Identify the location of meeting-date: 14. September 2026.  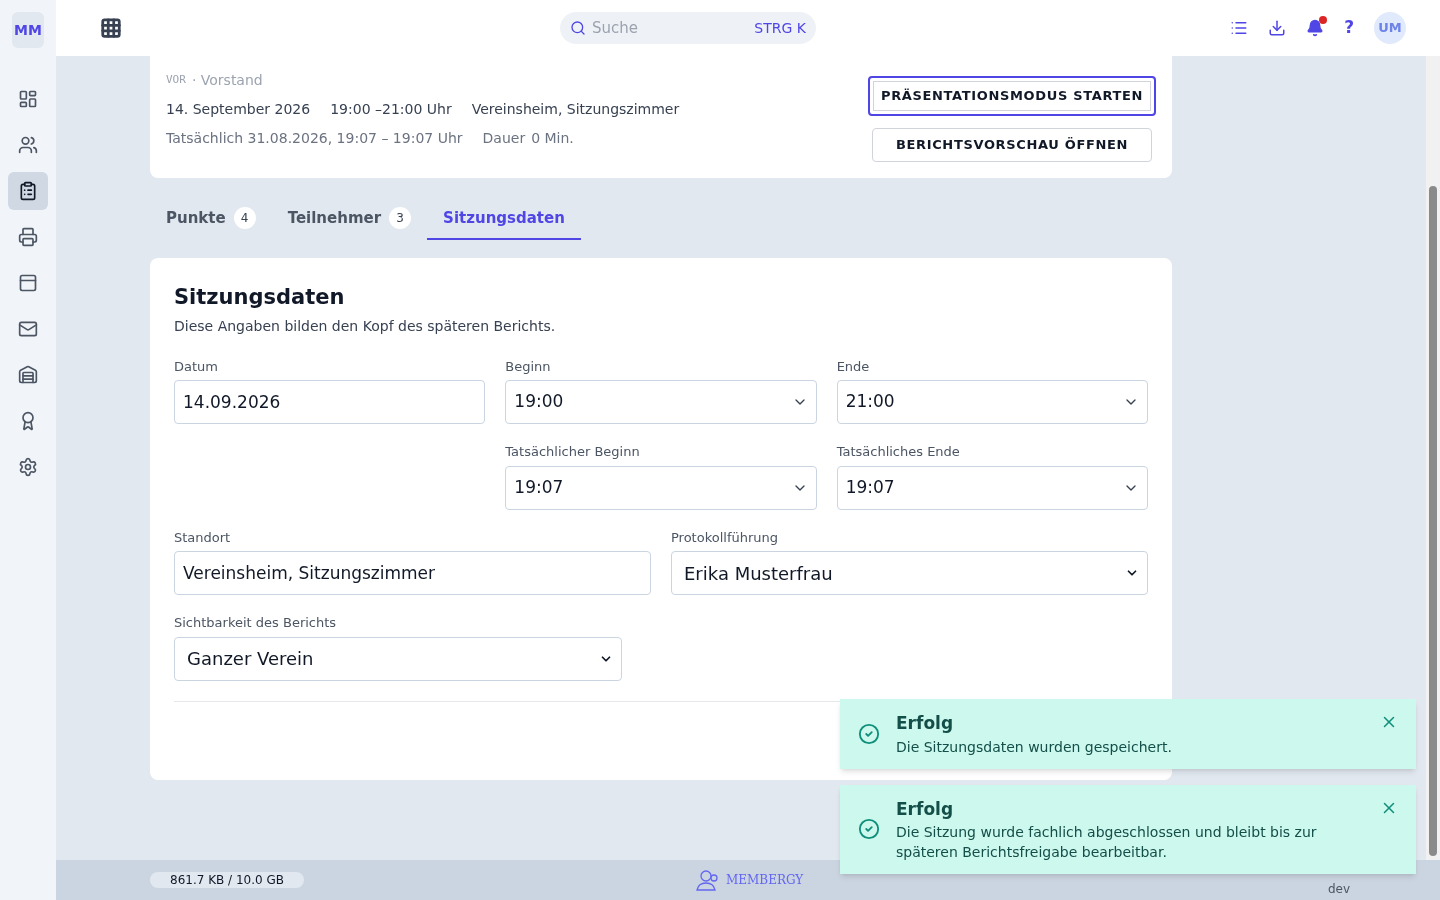
(238, 109).